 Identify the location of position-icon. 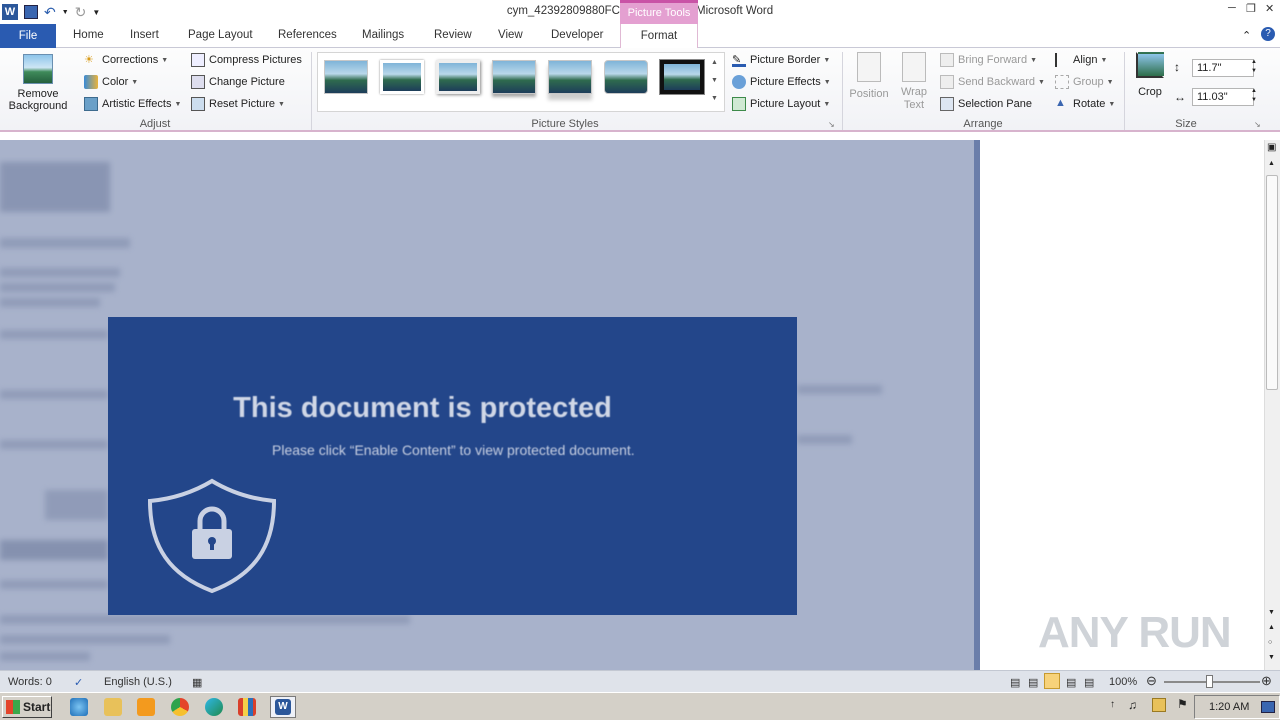
(869, 67).